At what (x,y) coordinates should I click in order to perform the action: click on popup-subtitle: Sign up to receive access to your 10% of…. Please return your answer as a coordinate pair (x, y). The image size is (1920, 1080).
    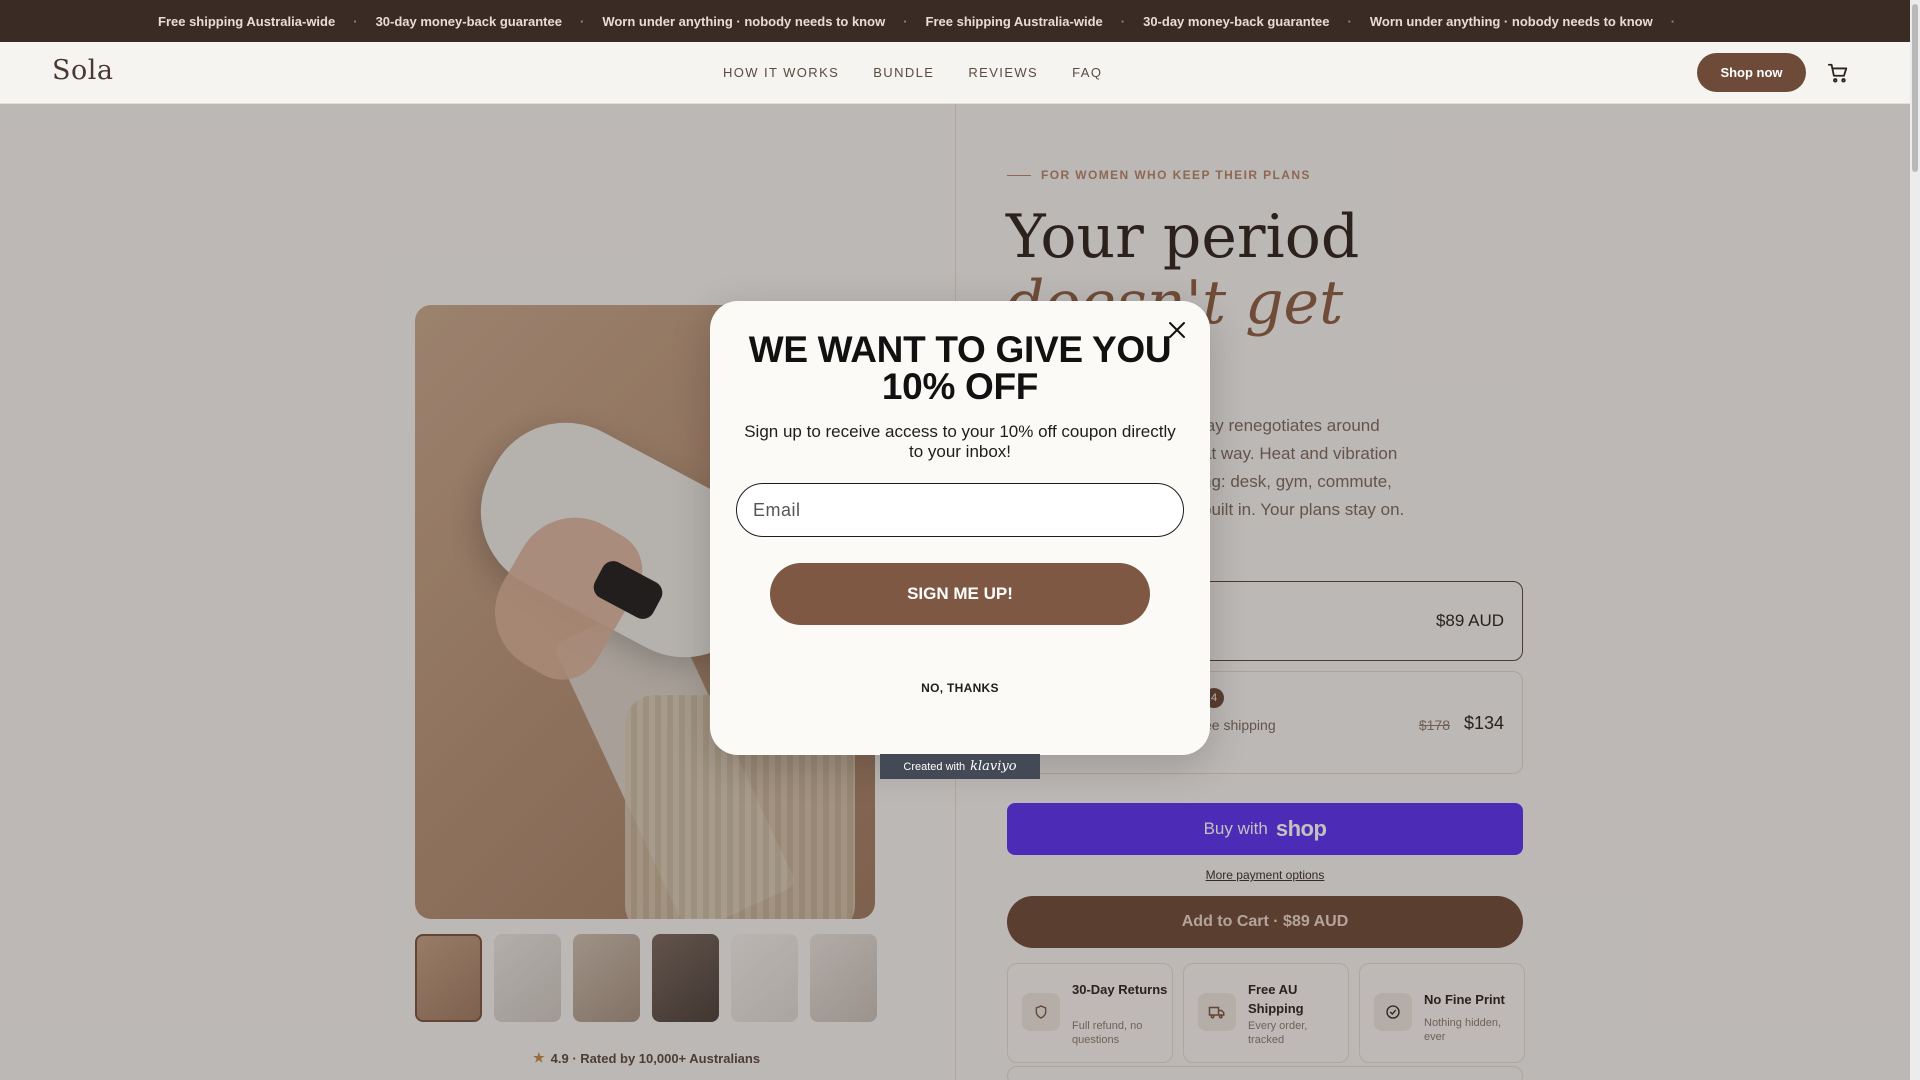
    Looking at the image, I should click on (960, 441).